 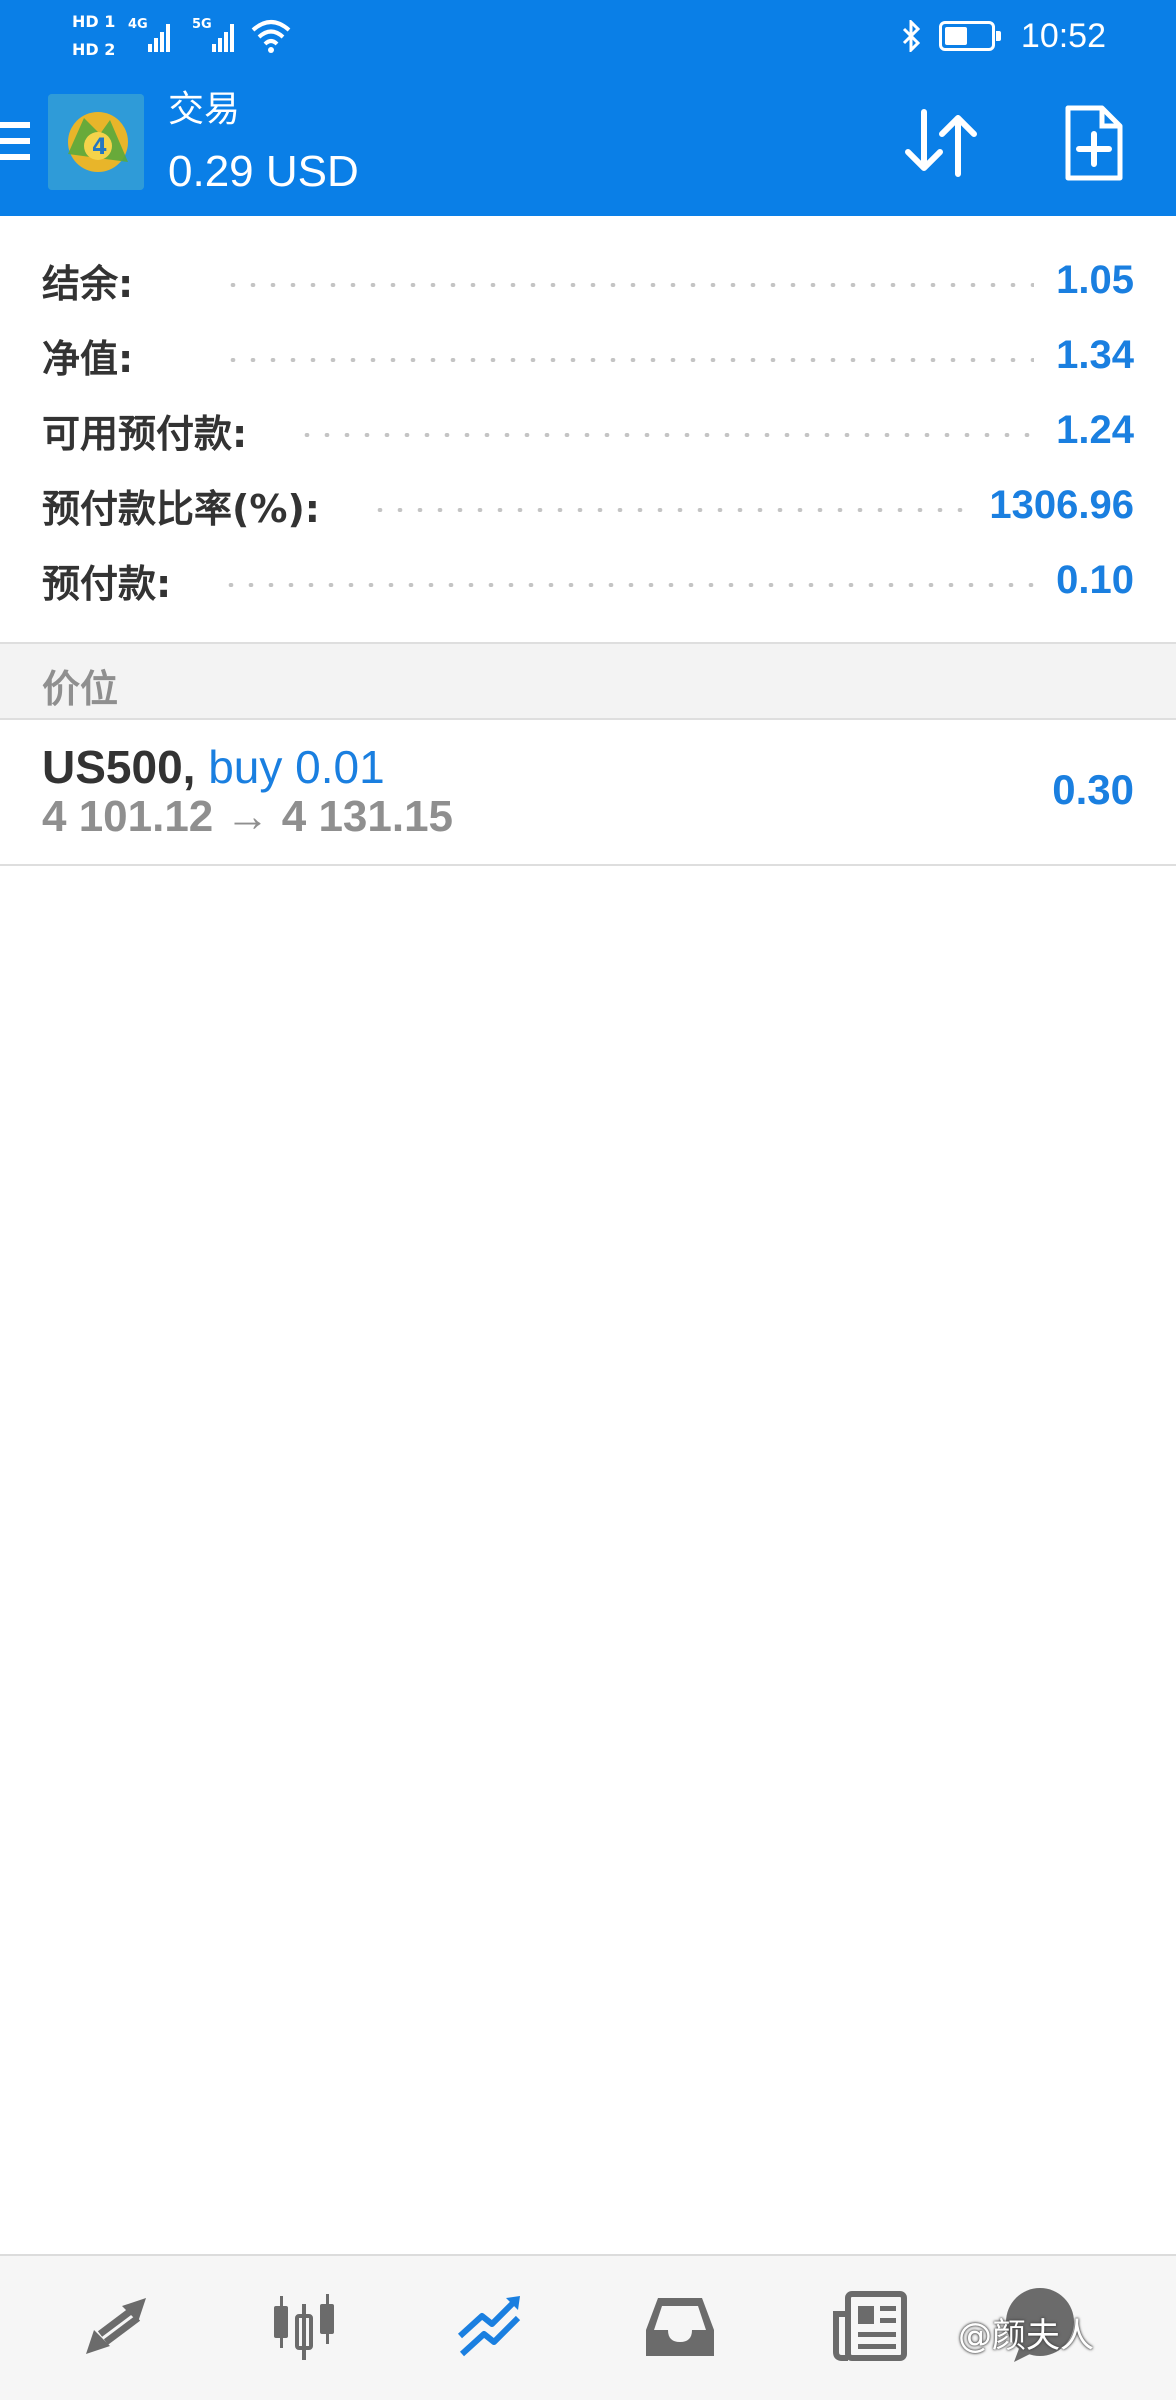 I want to click on header-balance: 0.29 USD, so click(x=263, y=171).